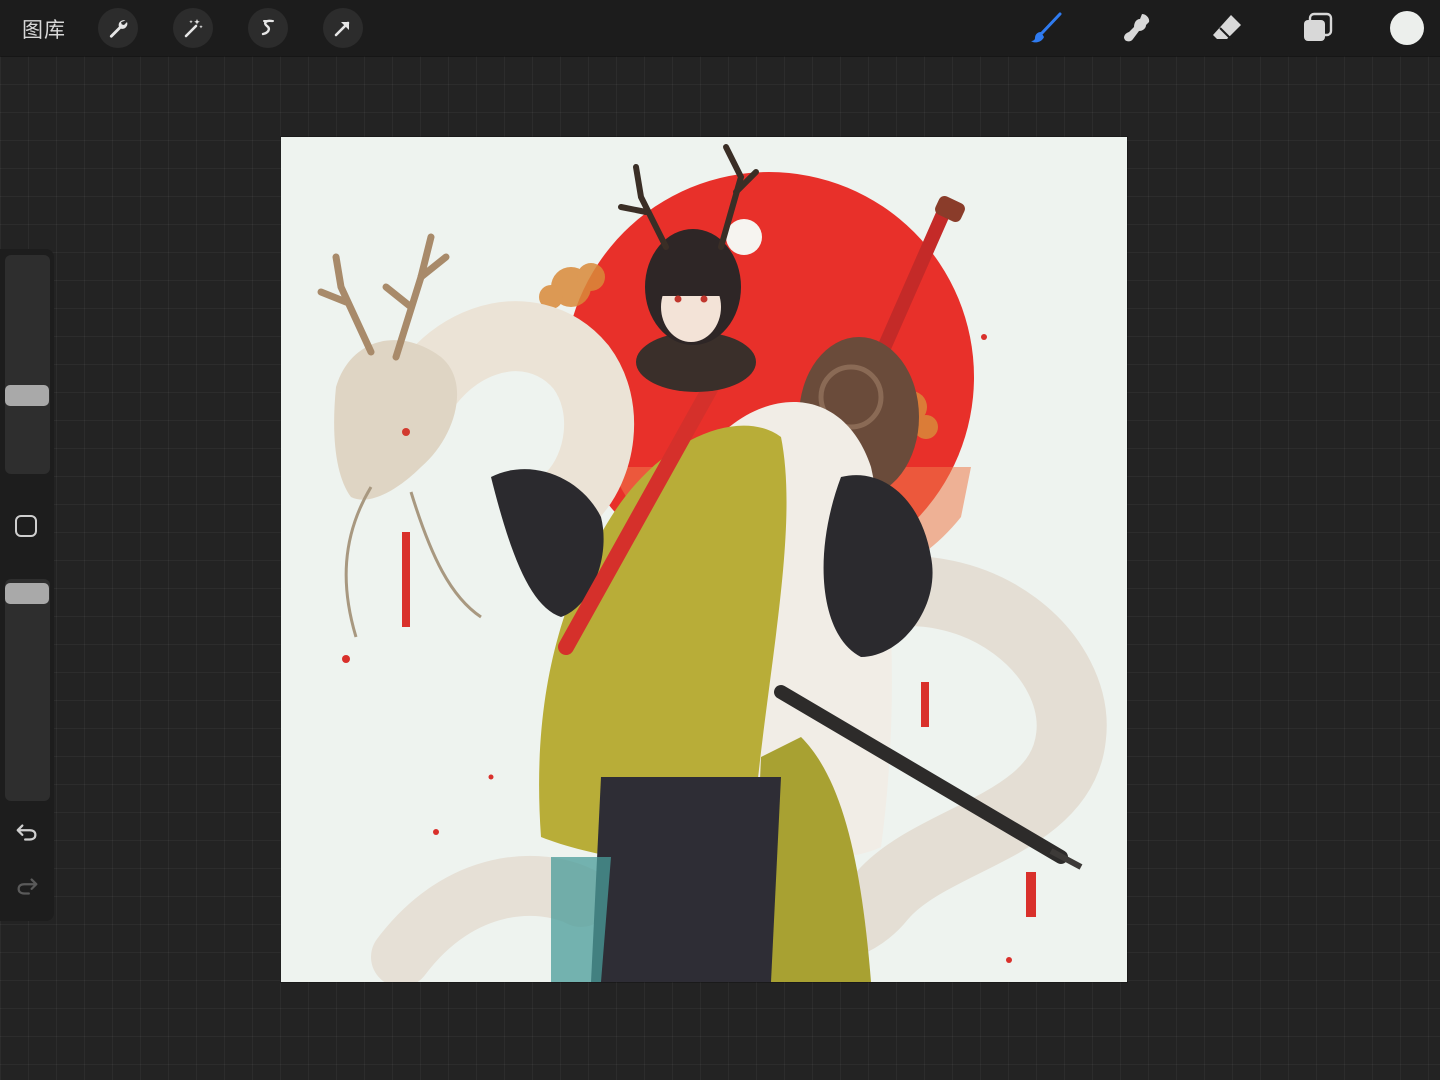  I want to click on eraser-icon, so click(1227, 27).